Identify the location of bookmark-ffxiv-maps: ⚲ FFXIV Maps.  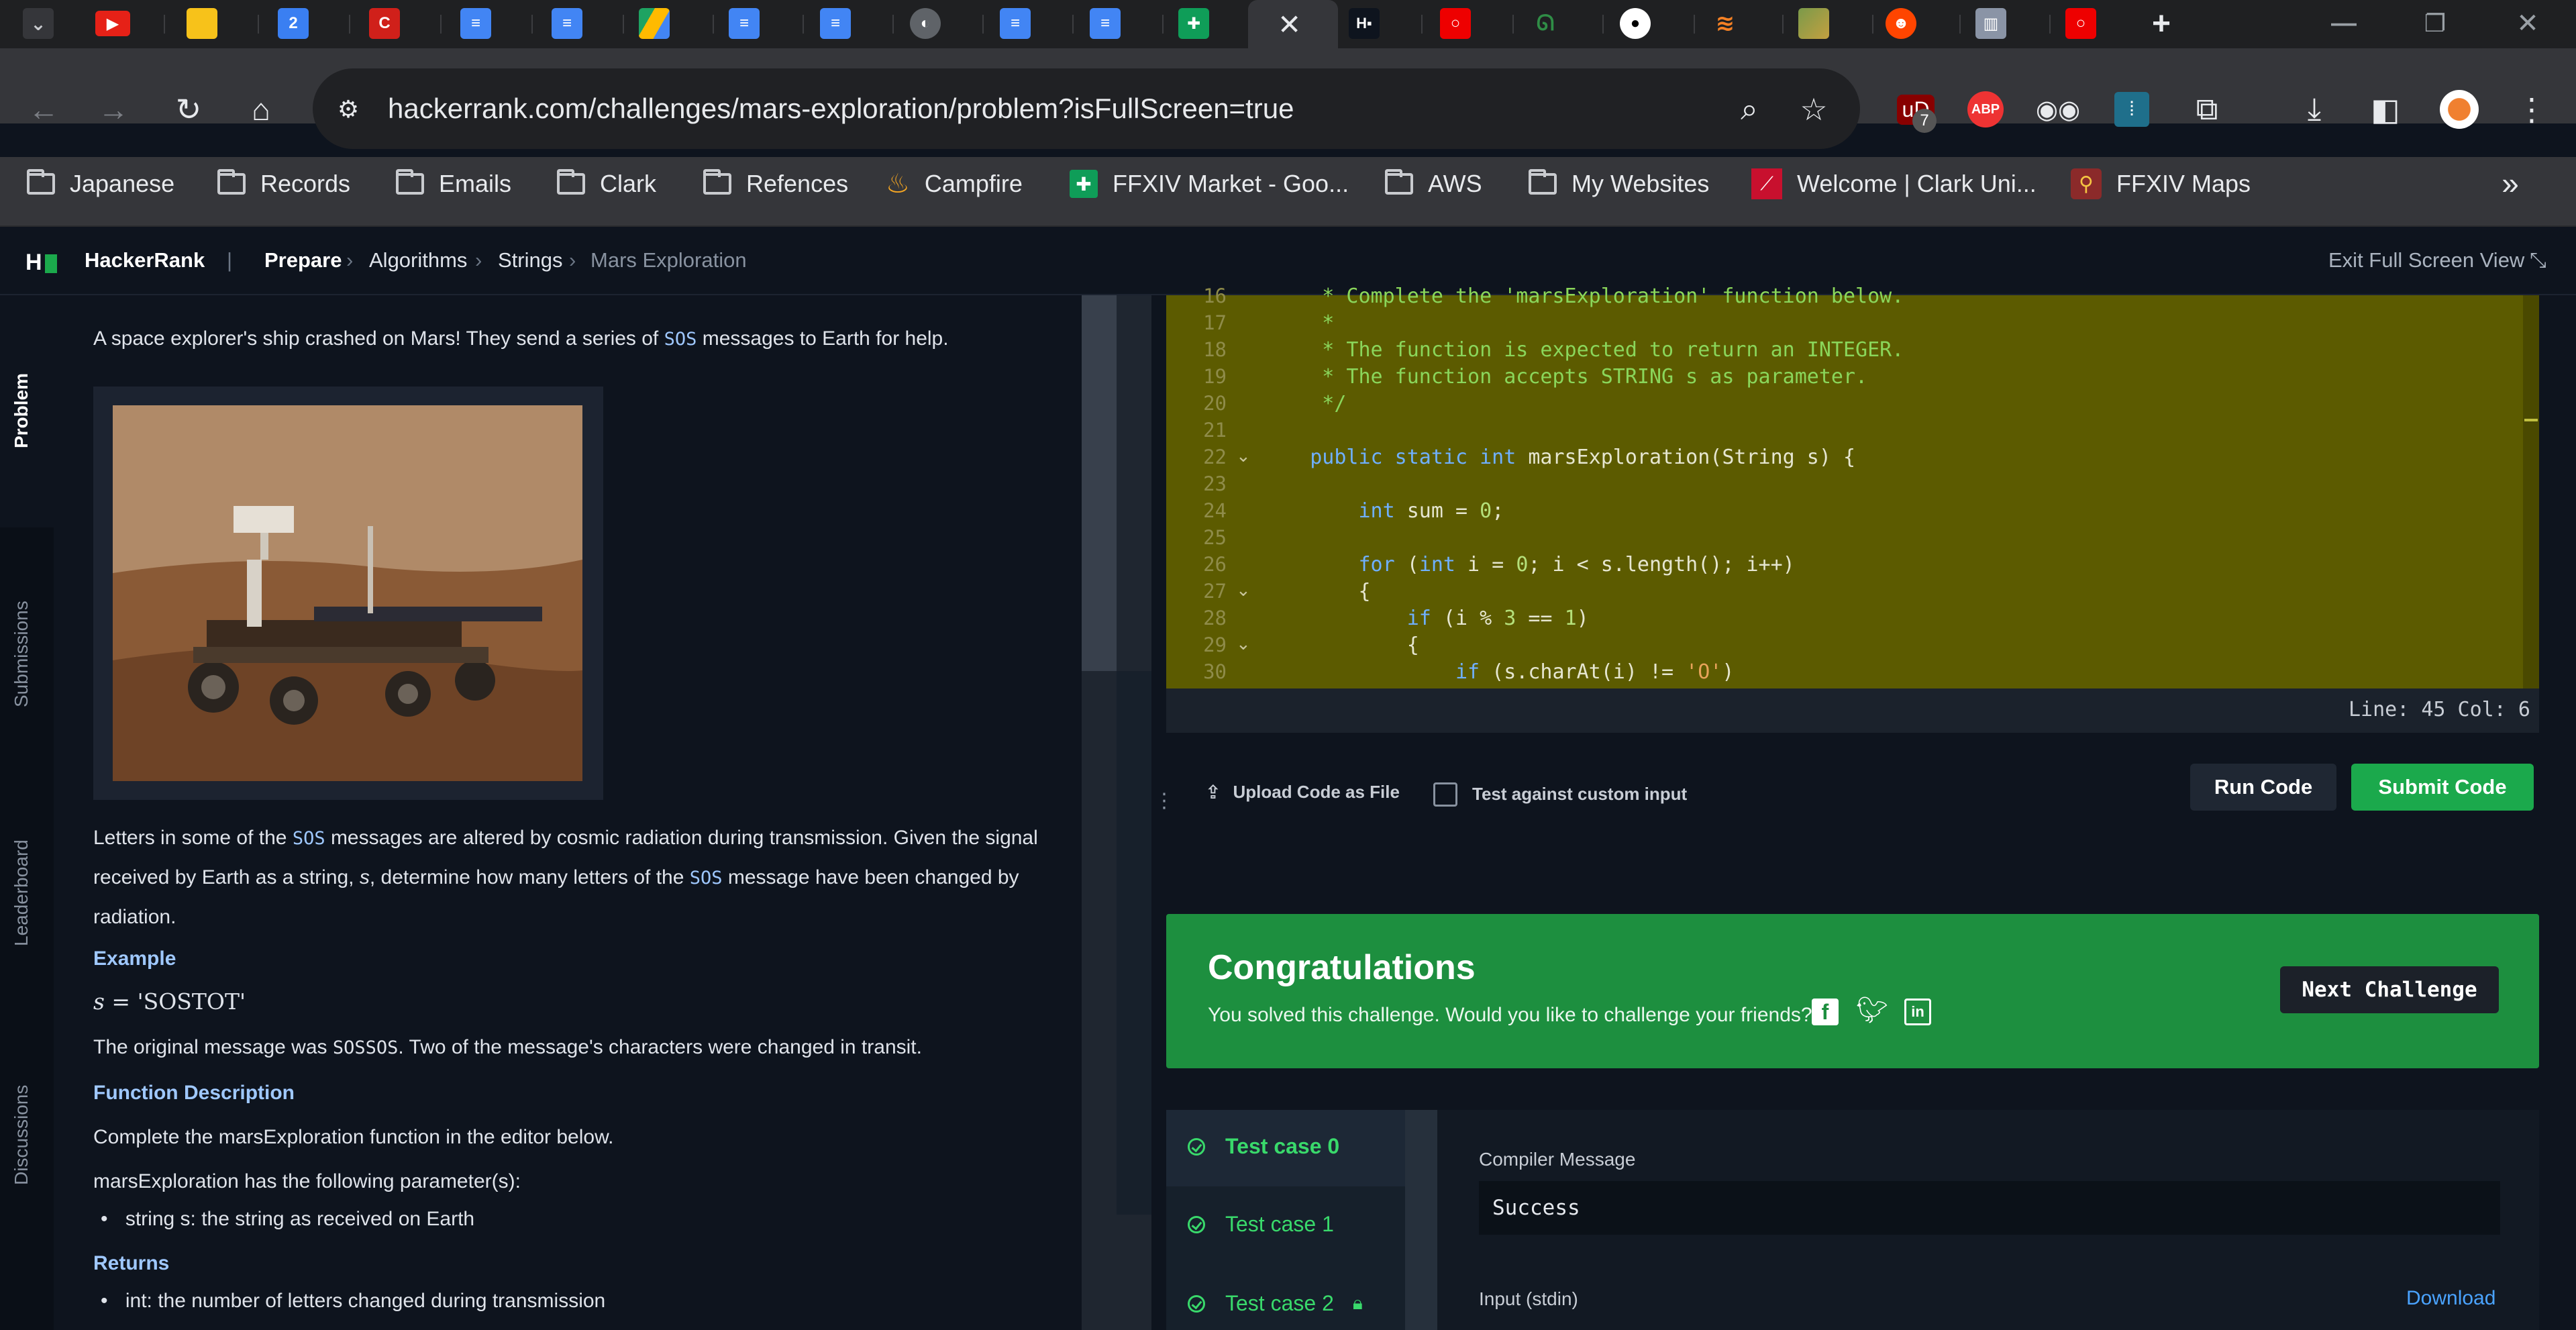
(2161, 183).